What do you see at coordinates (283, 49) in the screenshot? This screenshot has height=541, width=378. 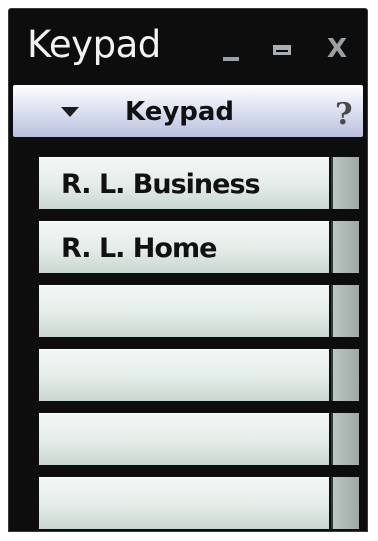 I see `maximize-icon` at bounding box center [283, 49].